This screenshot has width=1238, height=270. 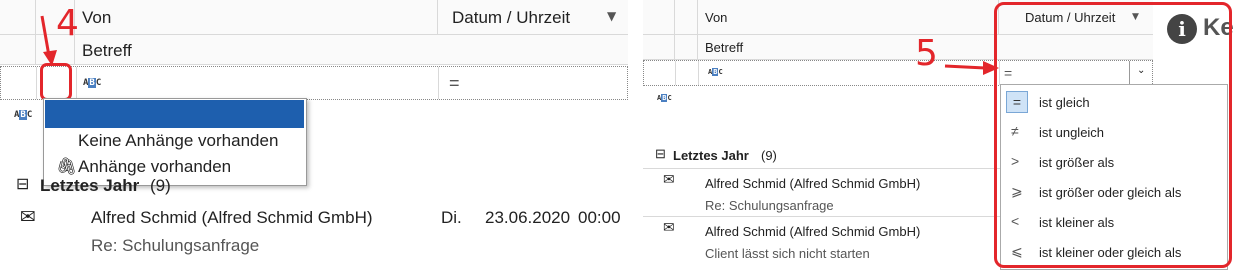 What do you see at coordinates (314, 17) in the screenshot?
I see `column-header-row: Von Datum / Uhrzeit ▼` at bounding box center [314, 17].